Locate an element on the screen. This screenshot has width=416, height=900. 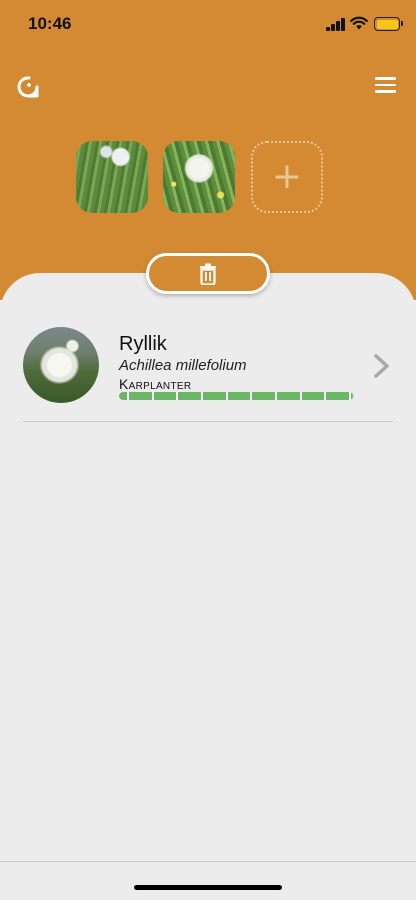
confidence-ticks is located at coordinates (237, 396).